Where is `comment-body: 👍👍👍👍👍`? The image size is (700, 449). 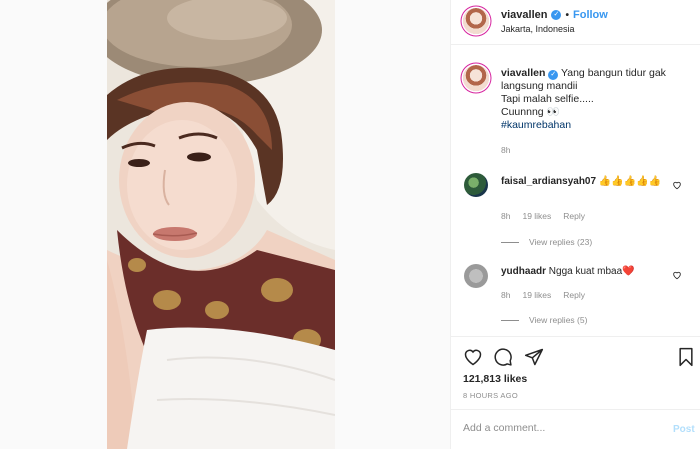 comment-body: 👍👍👍👍👍 is located at coordinates (630, 181).